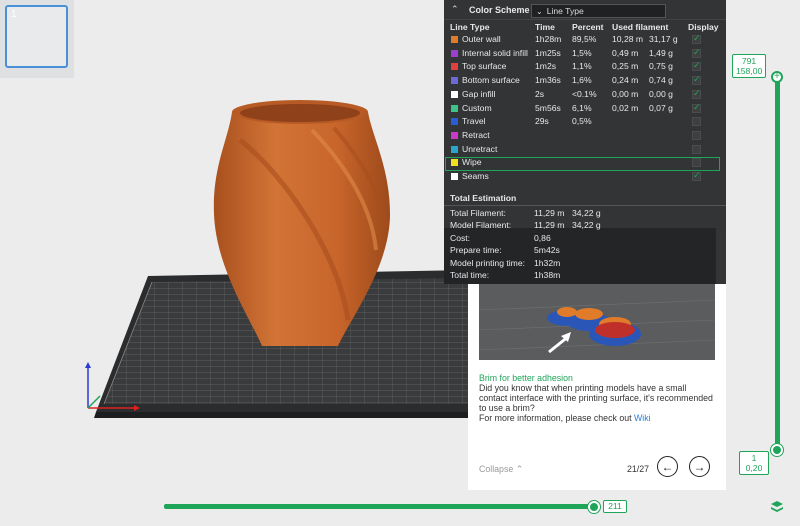 The width and height of the screenshot is (800, 526). Describe the element at coordinates (625, 52) in the screenshot. I see `row-length: 0,49 m` at that location.